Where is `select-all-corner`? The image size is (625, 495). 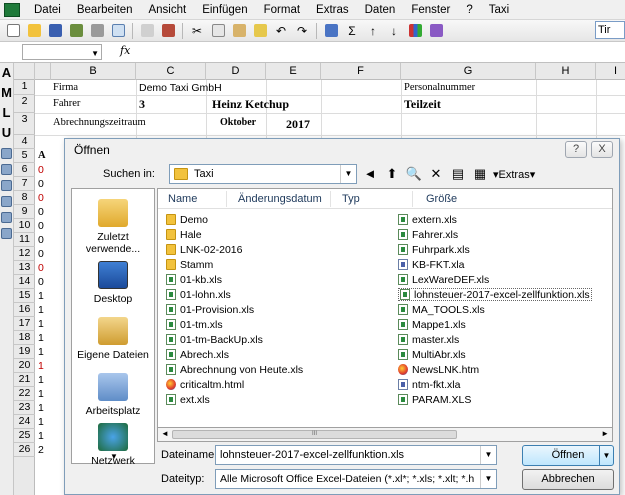 select-all-corner is located at coordinates (24, 71).